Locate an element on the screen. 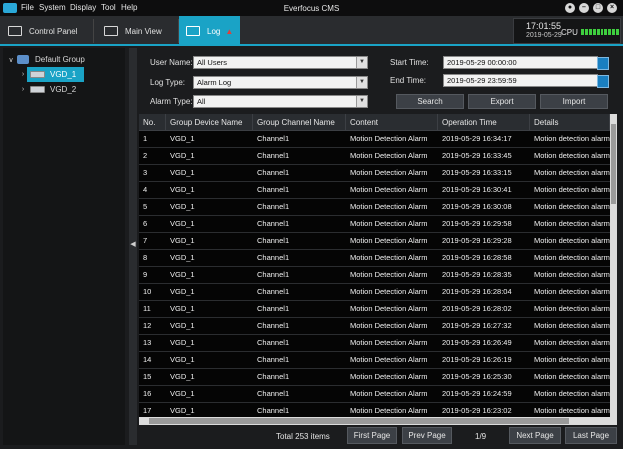 Image resolution: width=623 pixels, height=449 pixels. prev-page-button: Prev Page is located at coordinates (427, 435).